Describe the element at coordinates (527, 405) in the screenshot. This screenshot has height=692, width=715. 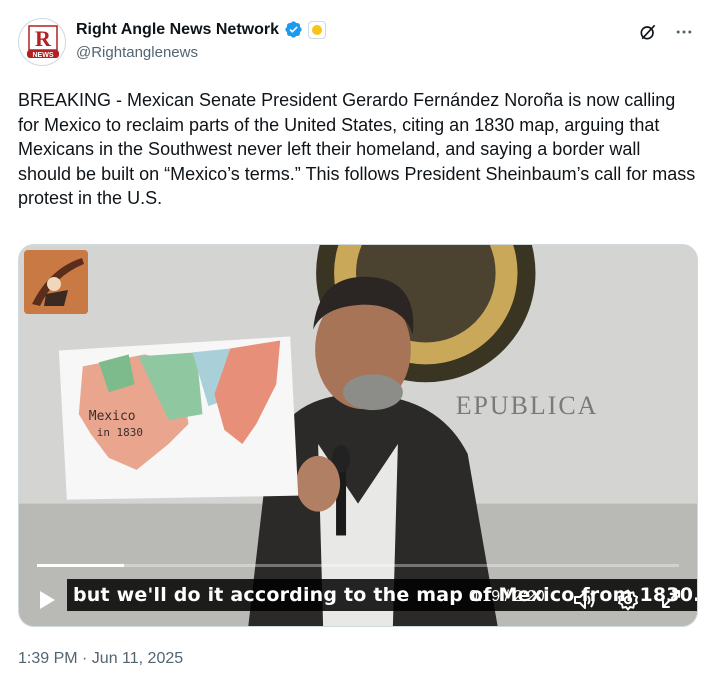
I see `wall-text: EPUBLICA` at that location.